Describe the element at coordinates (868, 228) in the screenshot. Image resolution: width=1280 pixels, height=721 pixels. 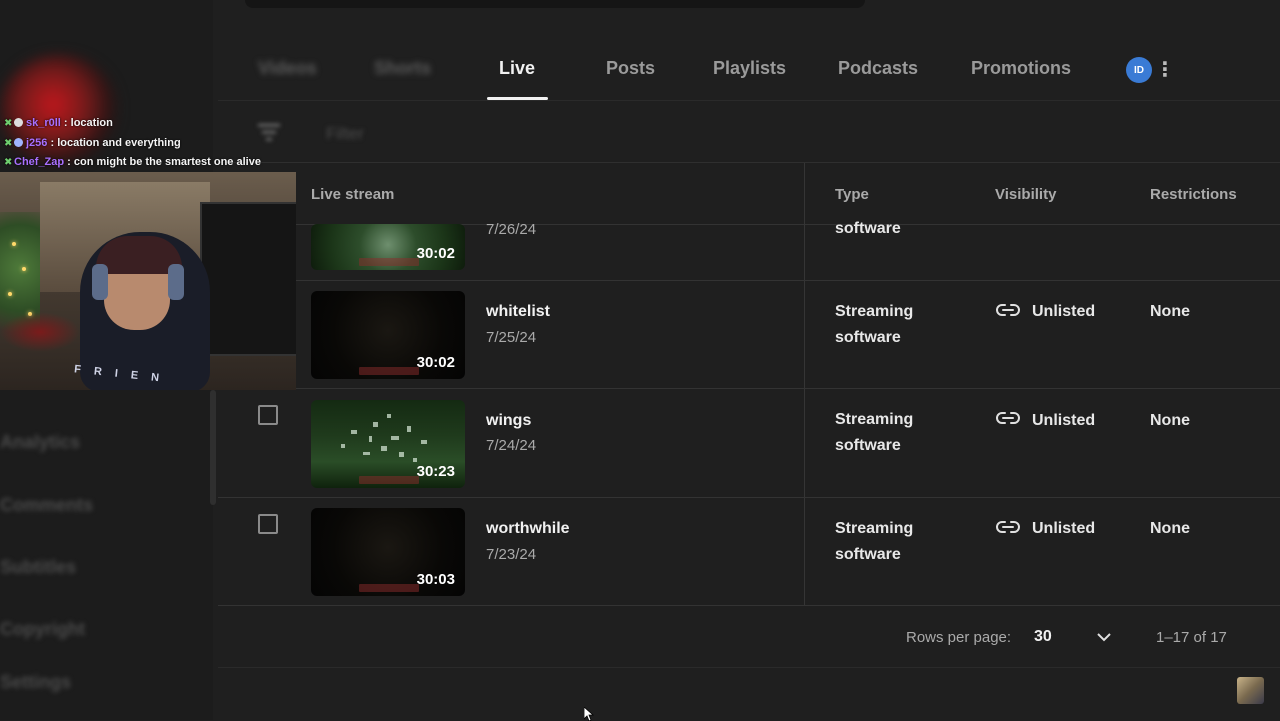
I see `video-type: software` at that location.